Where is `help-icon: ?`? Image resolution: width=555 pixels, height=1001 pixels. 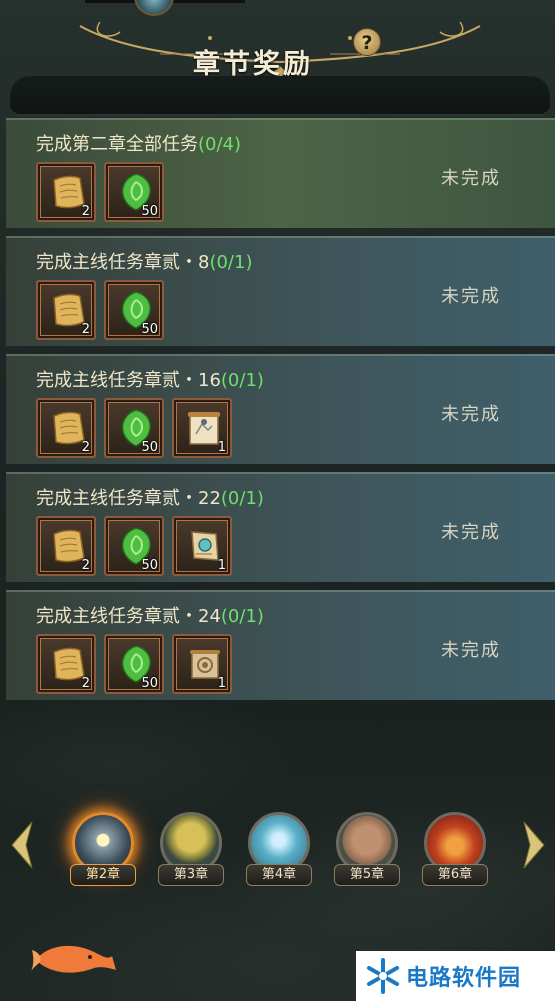
help-icon: ? is located at coordinates (367, 42).